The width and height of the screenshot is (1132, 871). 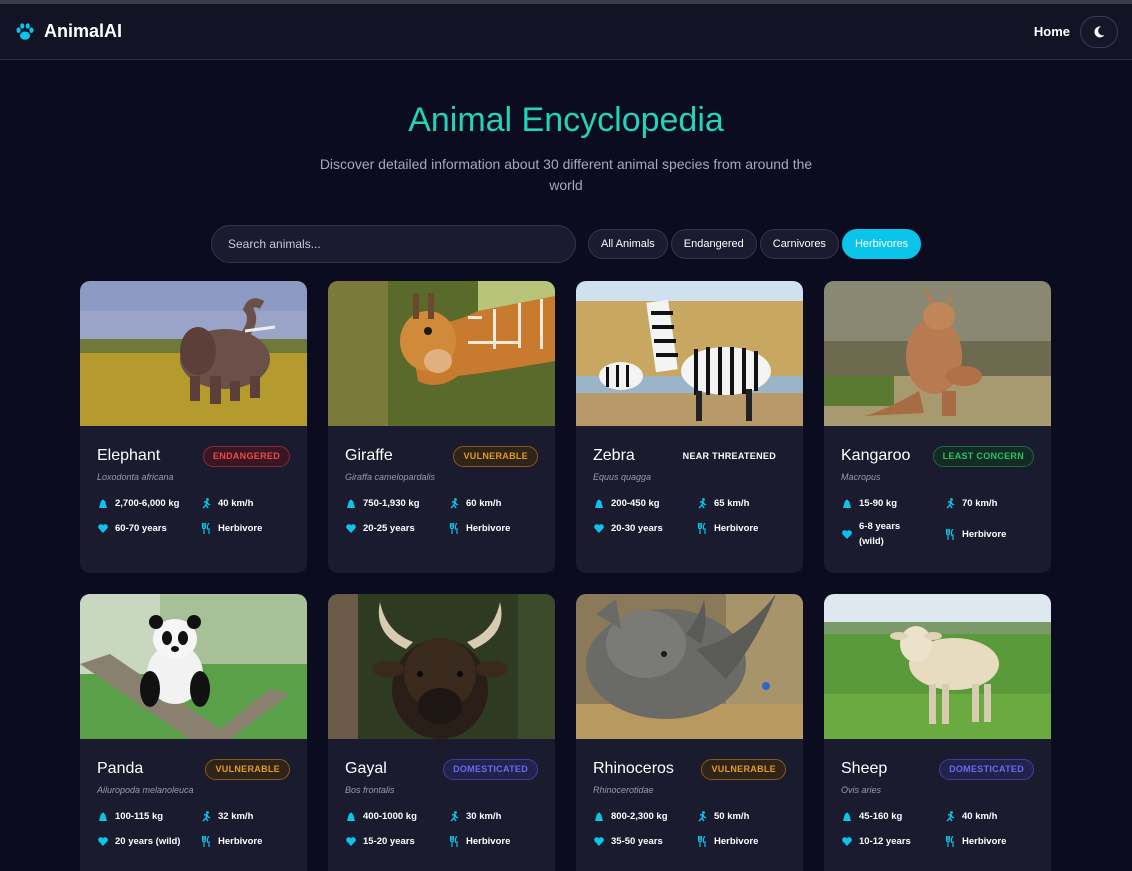 What do you see at coordinates (881, 244) in the screenshot?
I see `filter-herbivores: Herbivores` at bounding box center [881, 244].